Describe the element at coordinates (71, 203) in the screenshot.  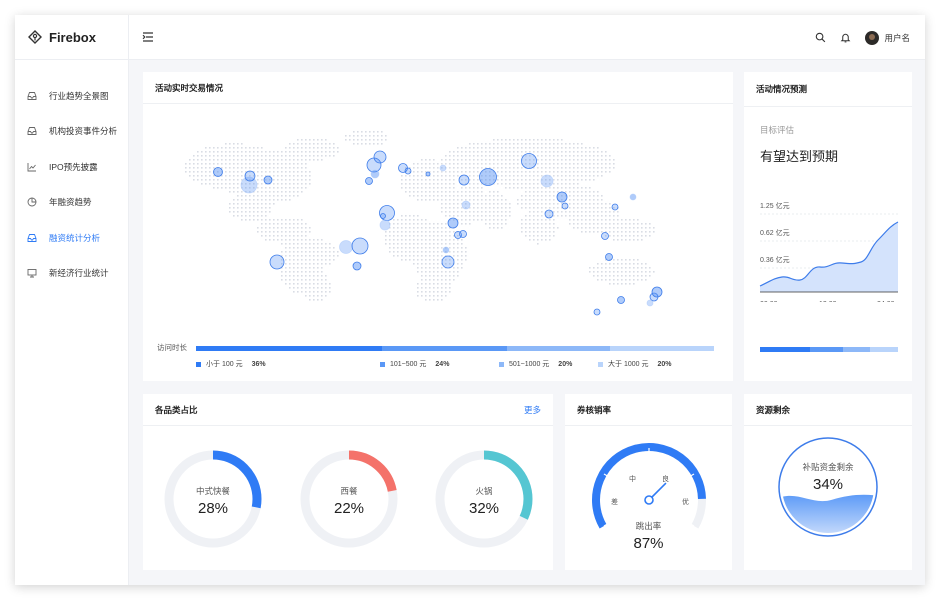
I see `sidebar-item-4: 年融资趋势` at that location.